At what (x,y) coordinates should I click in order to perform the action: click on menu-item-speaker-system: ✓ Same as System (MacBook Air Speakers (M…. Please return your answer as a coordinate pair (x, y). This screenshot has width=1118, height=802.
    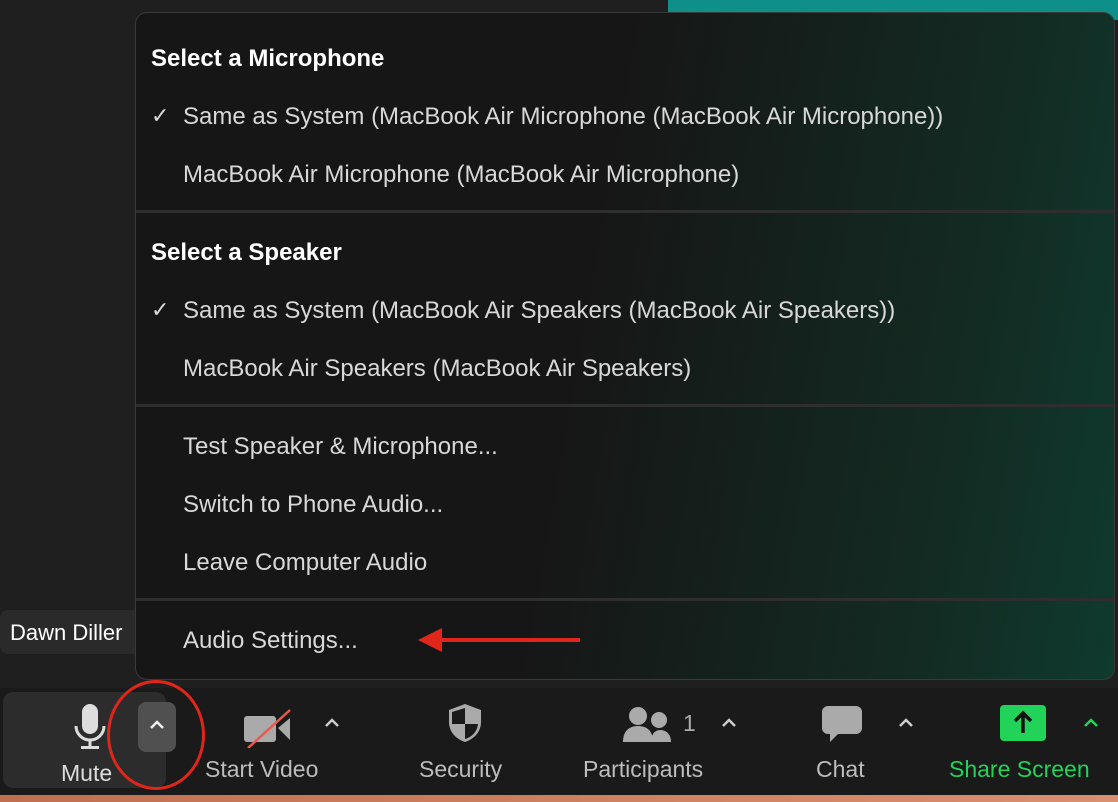
    Looking at the image, I should click on (523, 311).